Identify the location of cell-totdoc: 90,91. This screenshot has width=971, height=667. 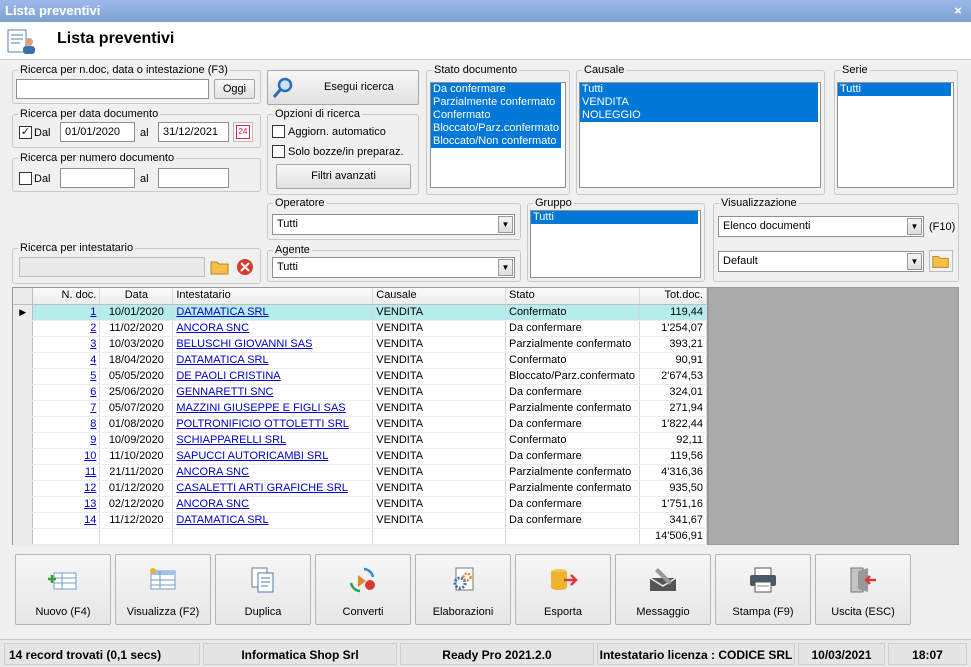
(673, 360).